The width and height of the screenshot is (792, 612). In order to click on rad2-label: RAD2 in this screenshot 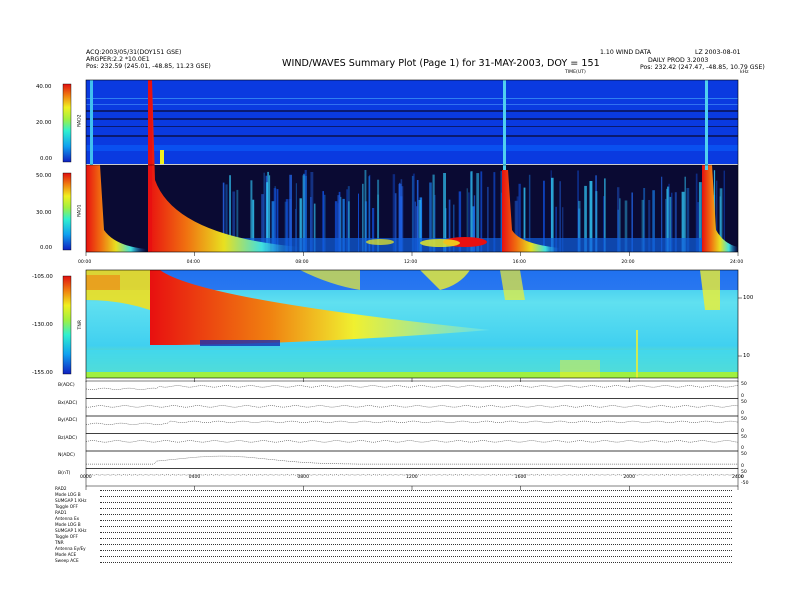, I will do `click(80, 121)`.